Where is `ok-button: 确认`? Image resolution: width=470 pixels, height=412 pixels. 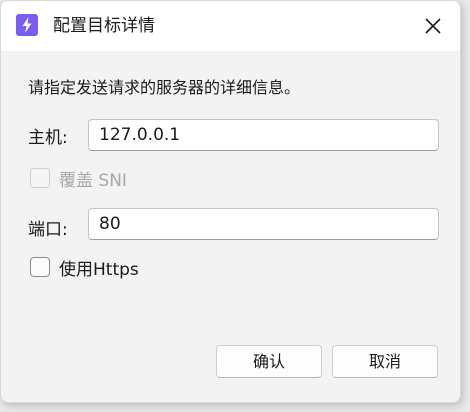 ok-button: 确认 is located at coordinates (269, 361).